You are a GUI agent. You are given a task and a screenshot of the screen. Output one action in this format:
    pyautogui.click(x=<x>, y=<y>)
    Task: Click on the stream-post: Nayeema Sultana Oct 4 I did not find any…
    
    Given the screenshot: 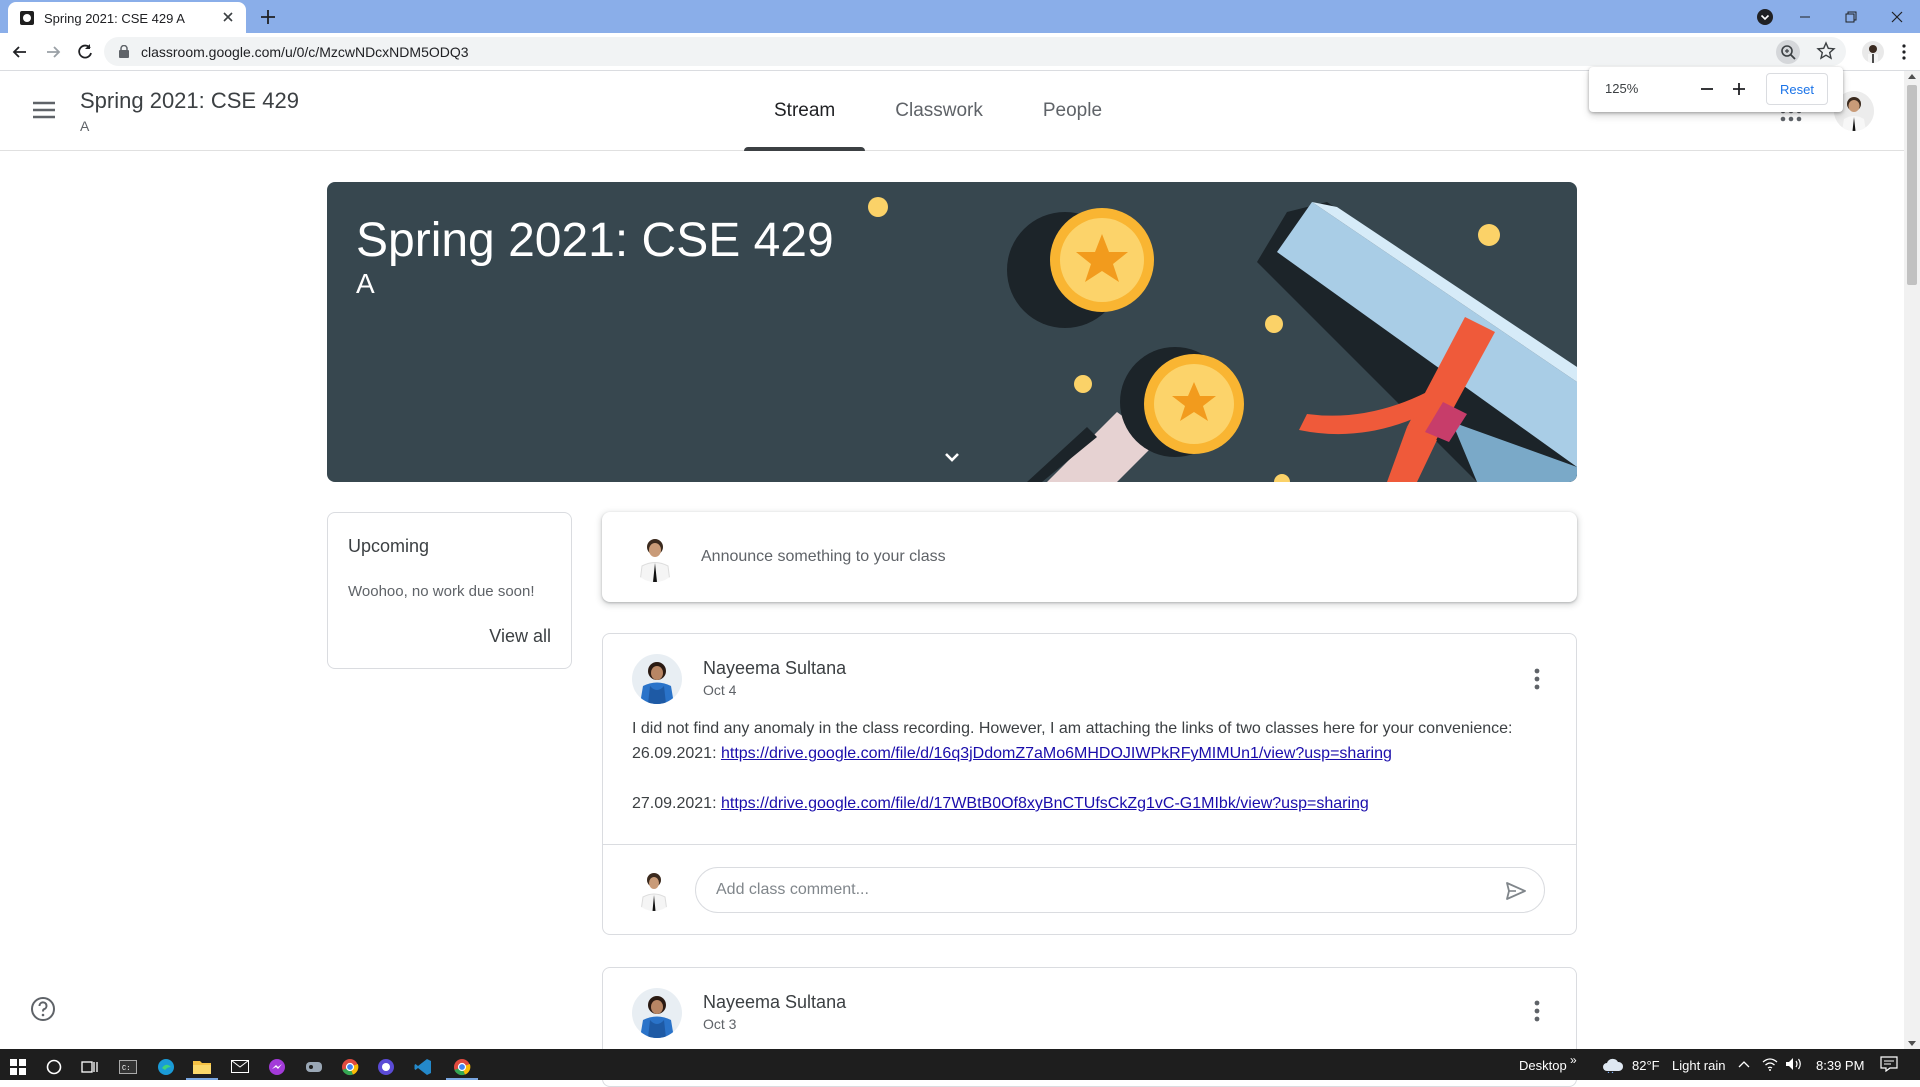 What is the action you would take?
    pyautogui.click(x=1089, y=784)
    